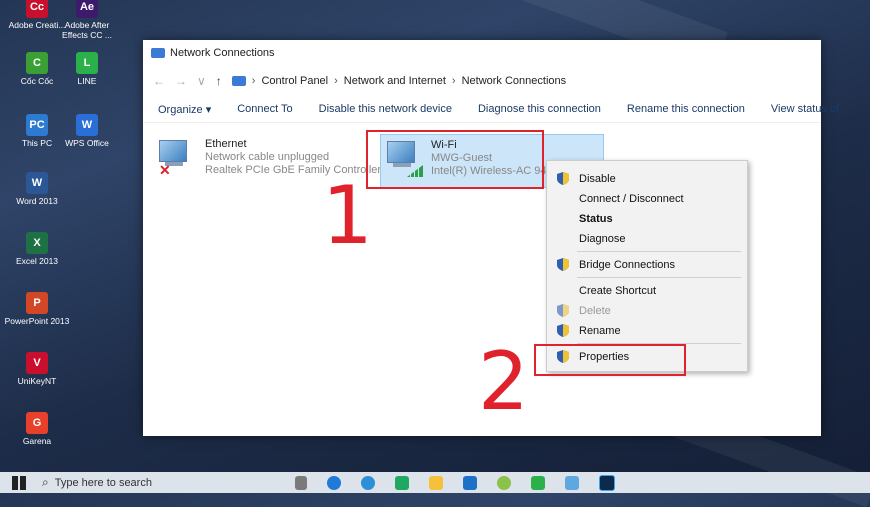 This screenshot has width=870, height=507. What do you see at coordinates (627, 265) in the screenshot?
I see `menu-item-bridge-connections: Bridge Connections` at bounding box center [627, 265].